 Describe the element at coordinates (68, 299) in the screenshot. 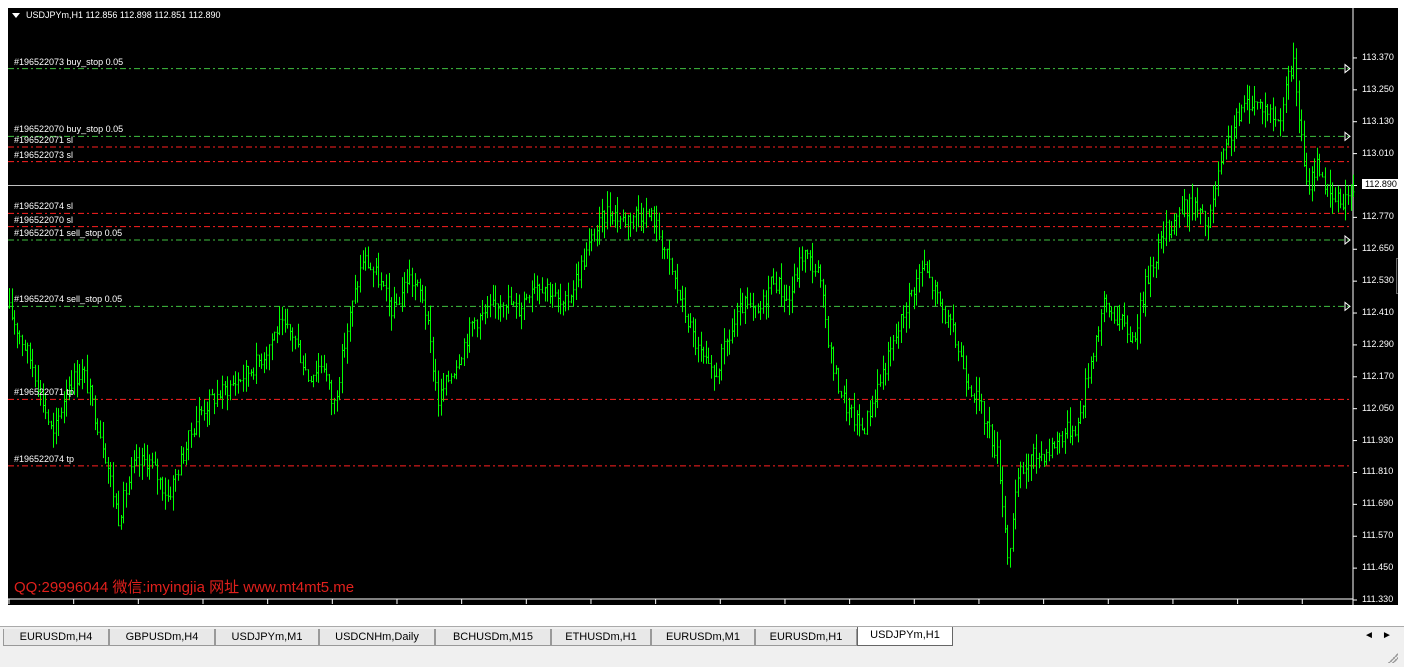

I see `order-label: #196522074 sell_stop 0.05` at that location.